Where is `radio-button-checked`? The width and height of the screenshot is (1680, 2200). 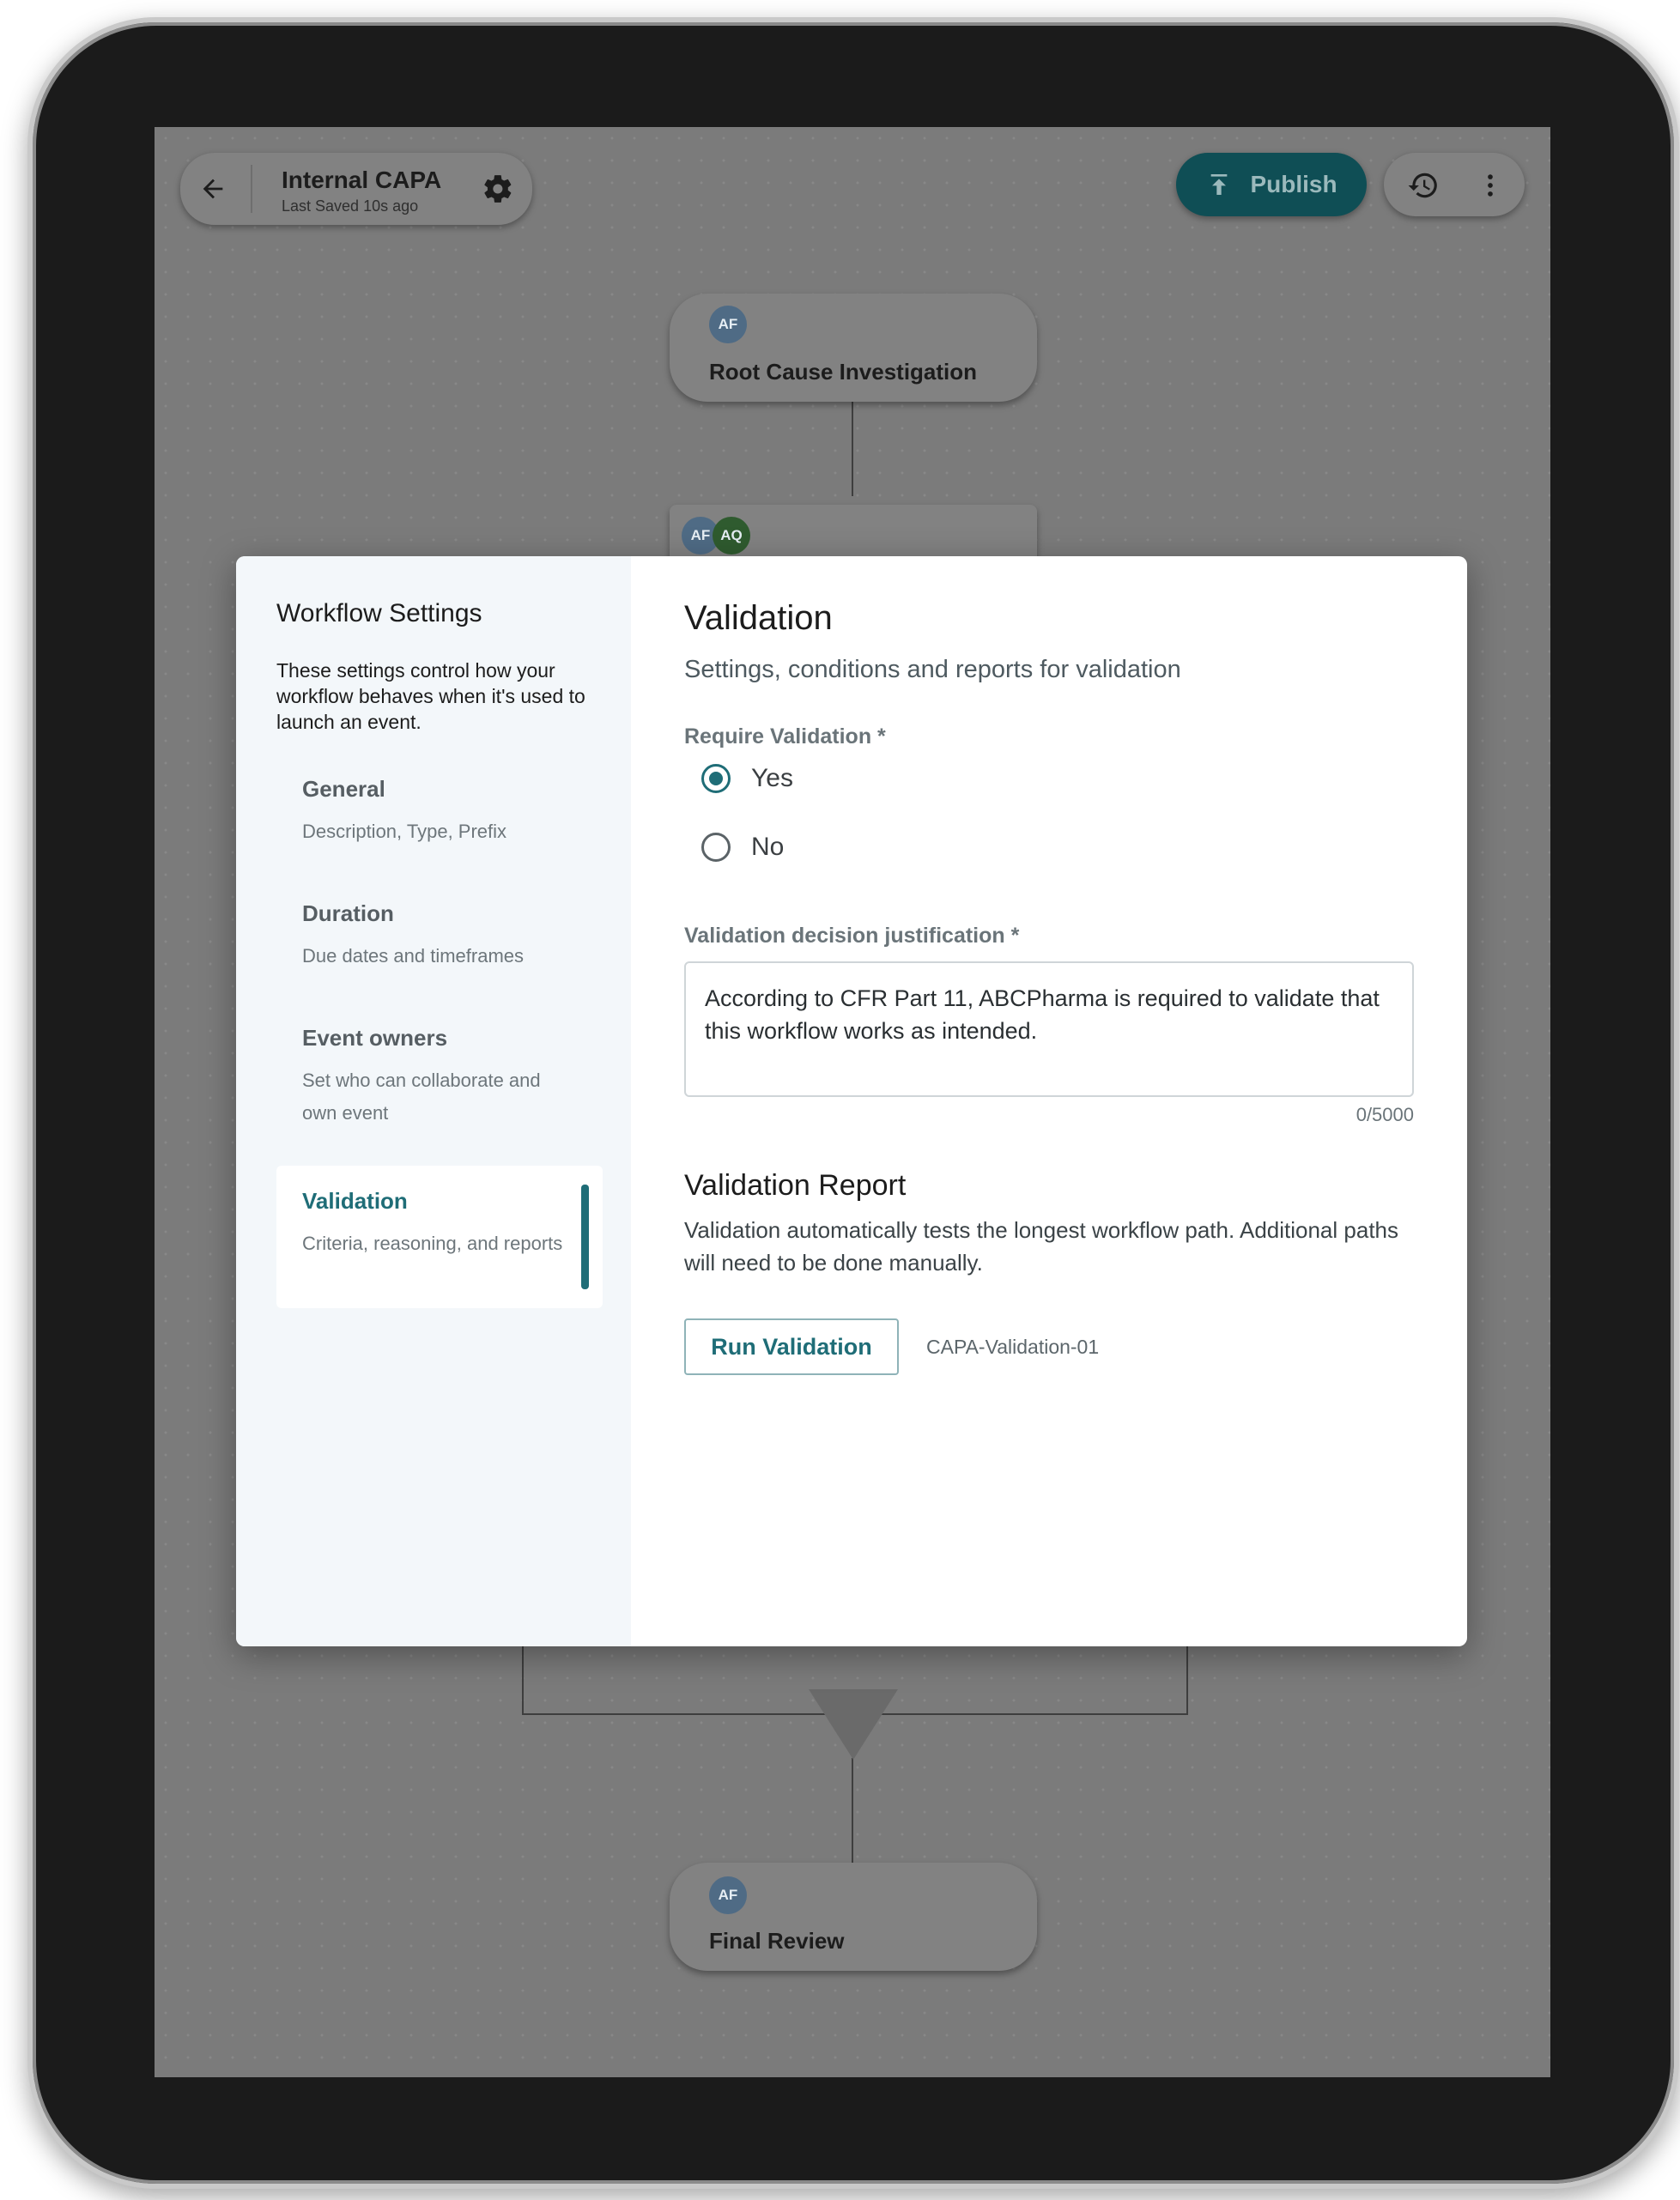 radio-button-checked is located at coordinates (716, 778).